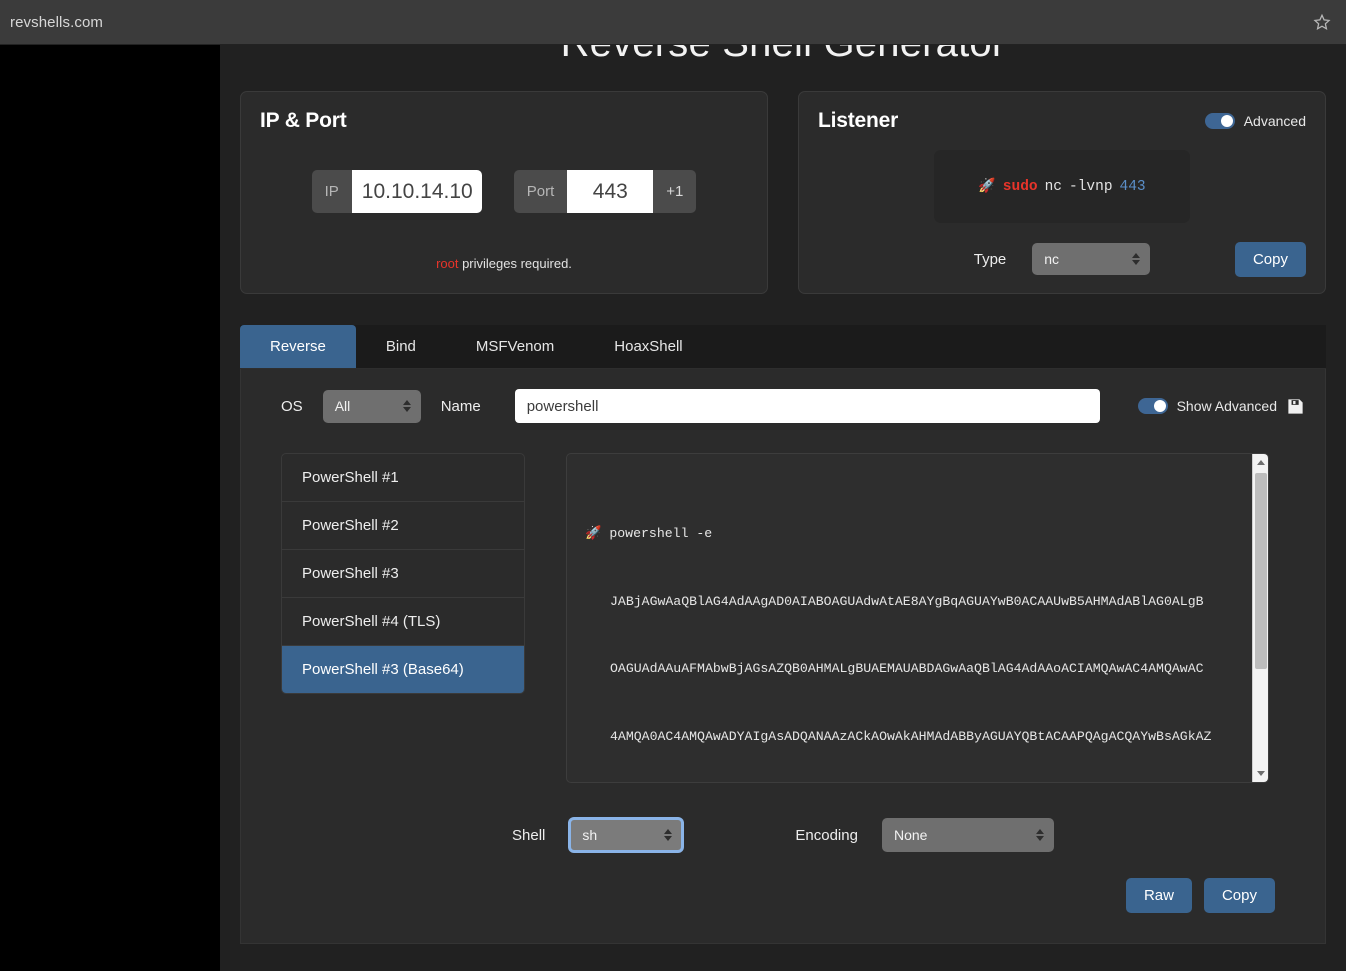  What do you see at coordinates (1260, 773) in the screenshot?
I see `scroll-down-arrow-icon` at bounding box center [1260, 773].